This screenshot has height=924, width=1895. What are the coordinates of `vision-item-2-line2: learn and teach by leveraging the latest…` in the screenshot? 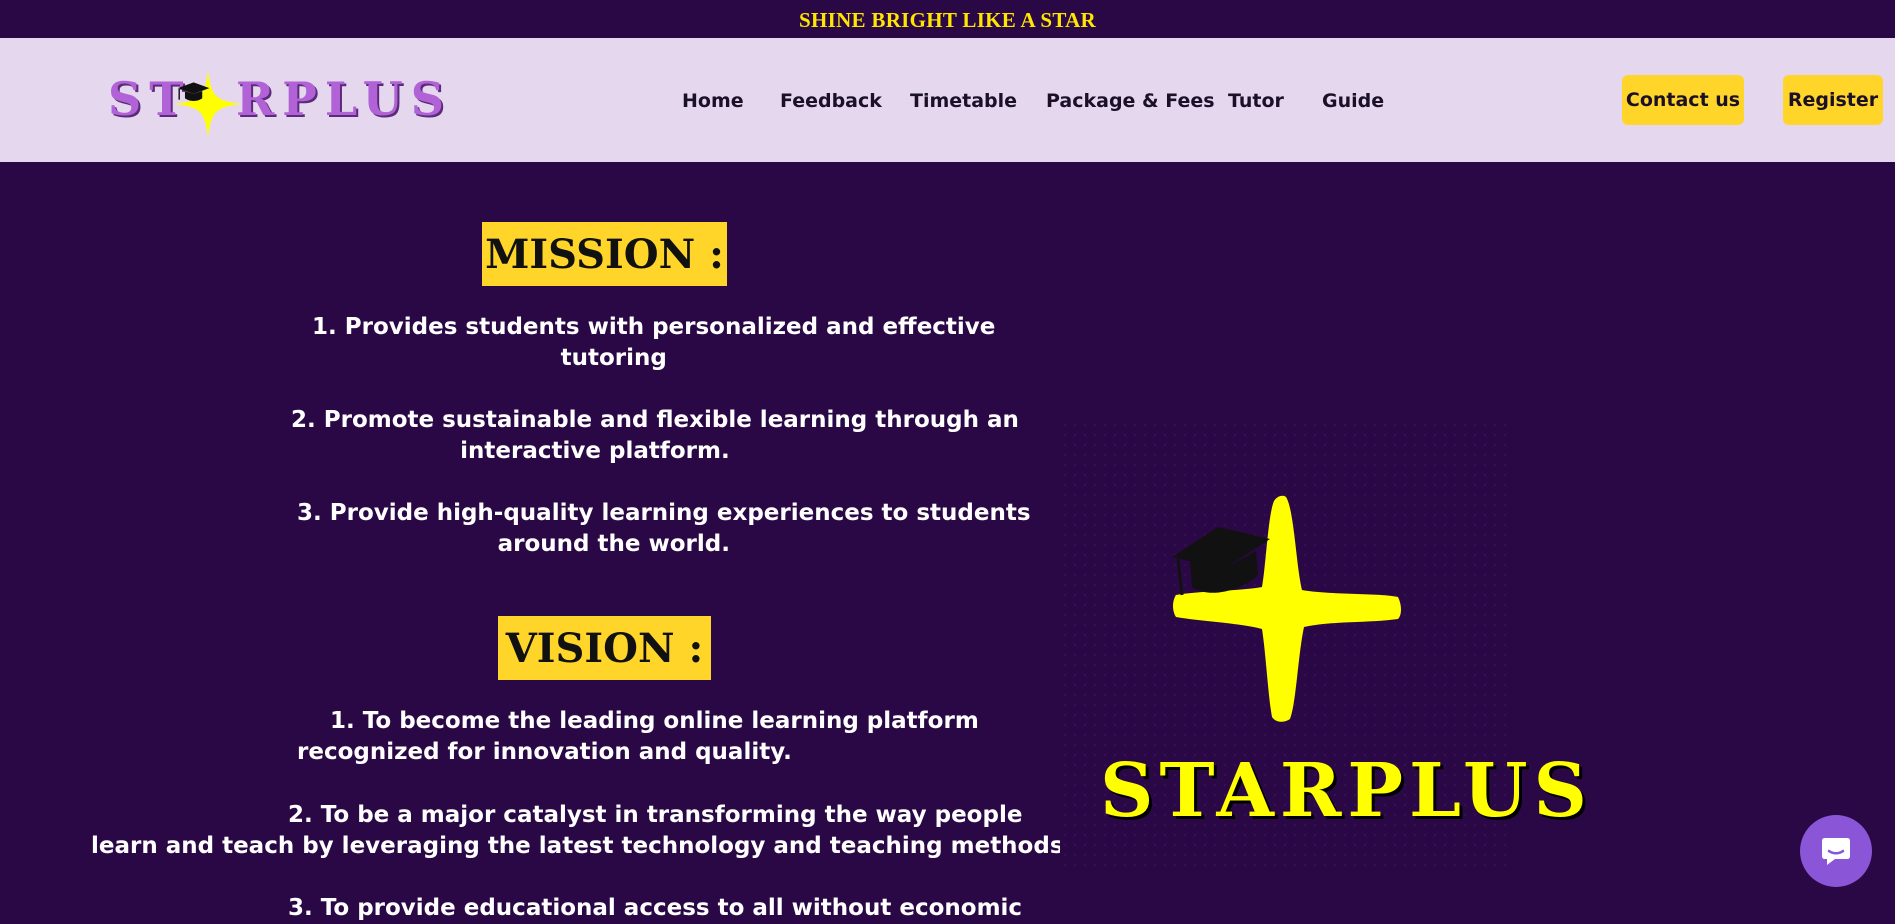 It's located at (582, 846).